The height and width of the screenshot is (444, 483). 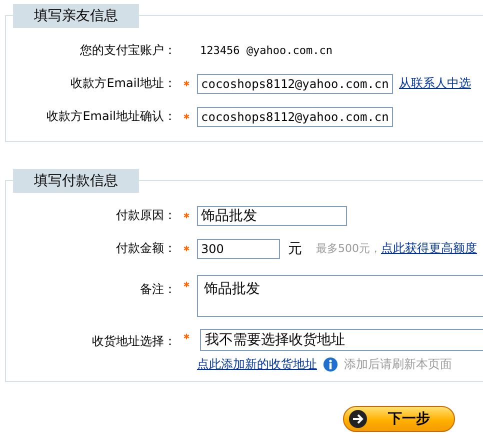 I want to click on account-value: 123456 @yahoo.com.cn, so click(x=265, y=50).